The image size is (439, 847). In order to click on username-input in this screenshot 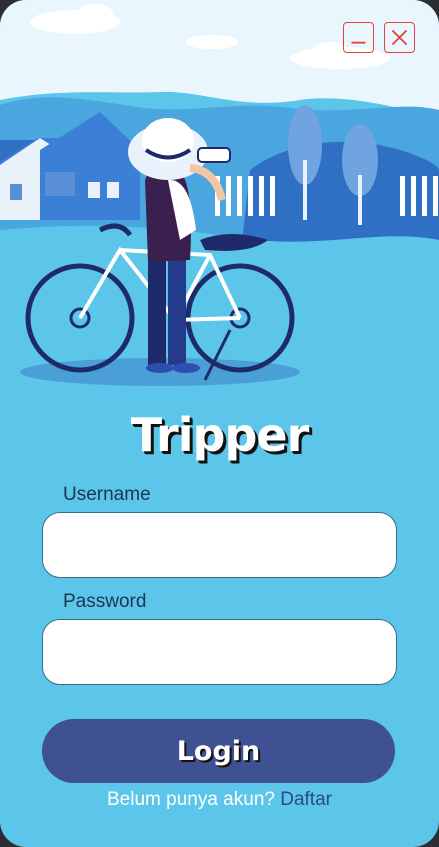, I will do `click(219, 545)`.